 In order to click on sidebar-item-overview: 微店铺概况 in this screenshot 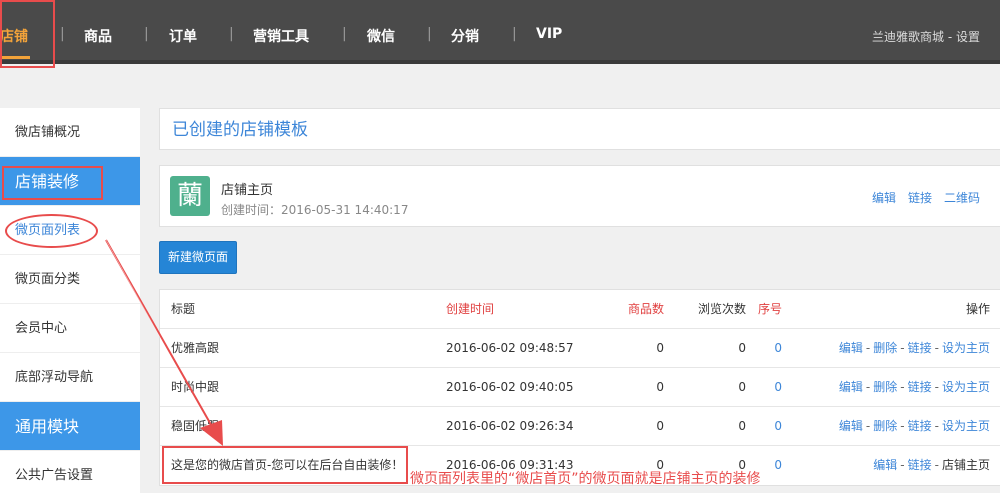, I will do `click(70, 132)`.